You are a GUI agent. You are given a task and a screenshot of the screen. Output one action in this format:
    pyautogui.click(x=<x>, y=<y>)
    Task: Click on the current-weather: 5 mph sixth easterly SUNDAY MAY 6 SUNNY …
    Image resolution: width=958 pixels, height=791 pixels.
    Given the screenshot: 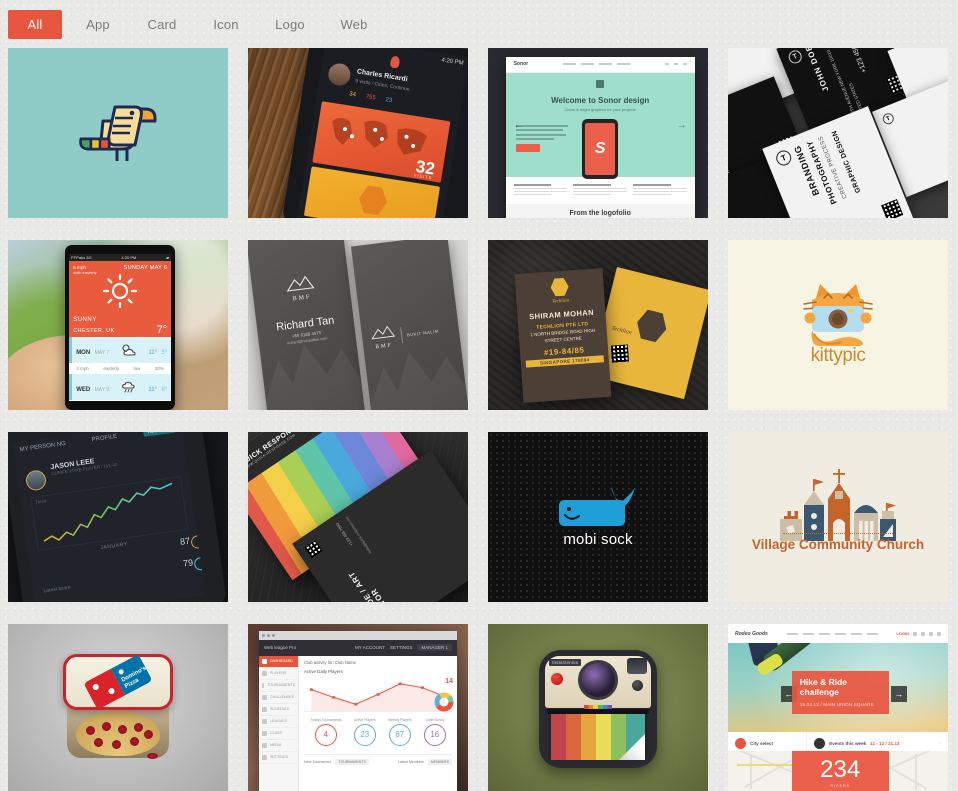 What is the action you would take?
    pyautogui.click(x=120, y=299)
    